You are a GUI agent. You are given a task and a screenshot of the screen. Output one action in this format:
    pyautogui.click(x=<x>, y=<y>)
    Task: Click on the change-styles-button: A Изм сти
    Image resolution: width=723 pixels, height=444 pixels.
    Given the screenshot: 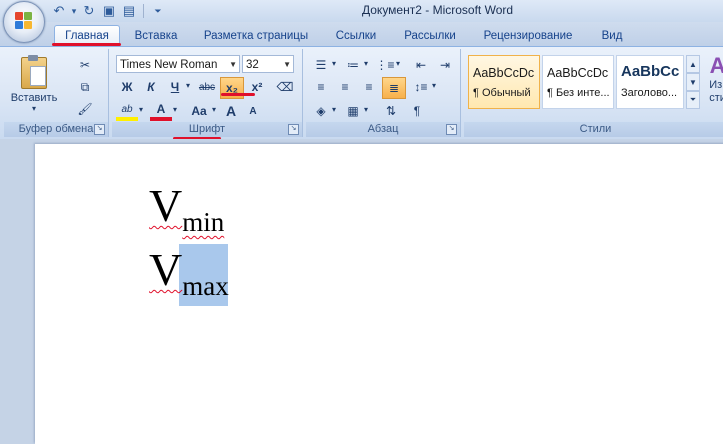 What is the action you would take?
    pyautogui.click(x=712, y=86)
    